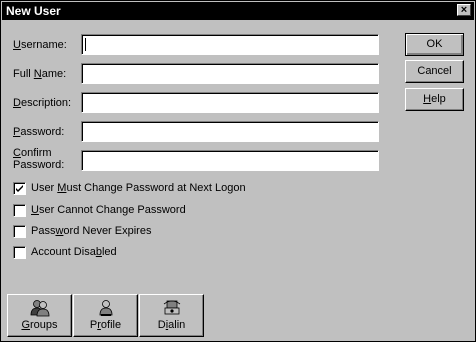 This screenshot has height=342, width=476. Describe the element at coordinates (434, 71) in the screenshot. I see `cancel-button: Cancel` at that location.